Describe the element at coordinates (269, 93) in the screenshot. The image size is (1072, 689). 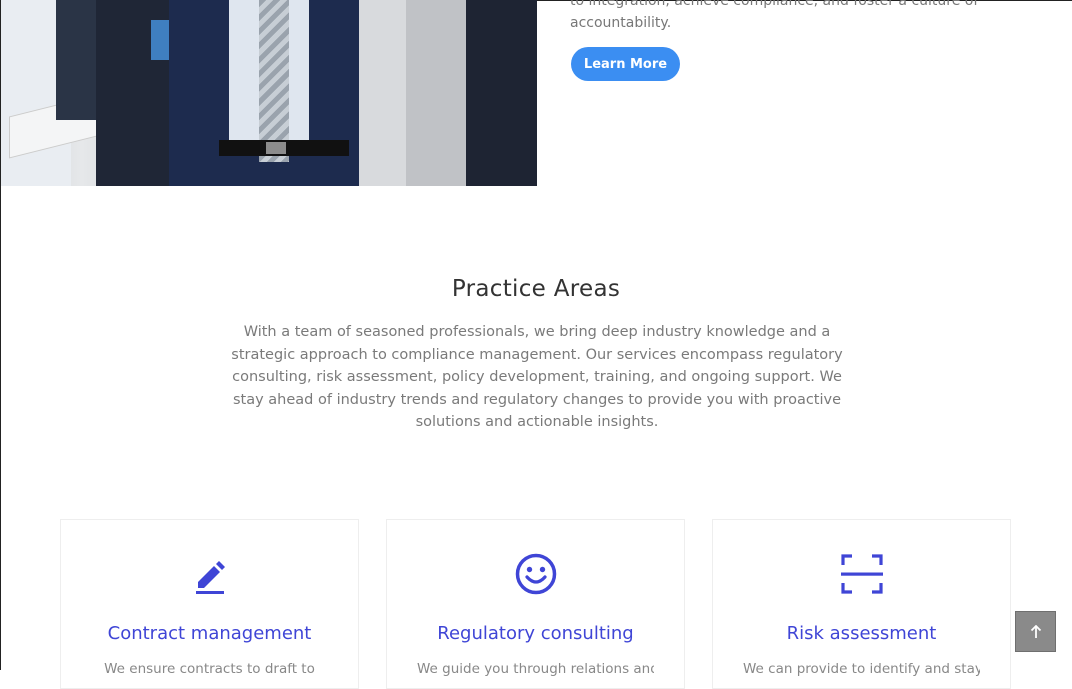
I see `hero-image` at that location.